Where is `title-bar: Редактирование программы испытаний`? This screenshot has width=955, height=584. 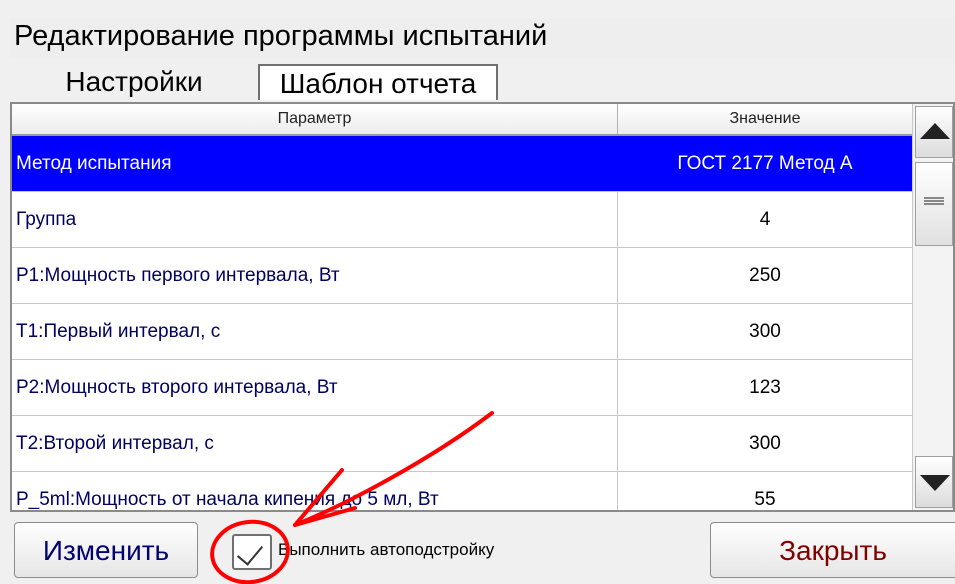 title-bar: Редактирование программы испытаний is located at coordinates (482, 38).